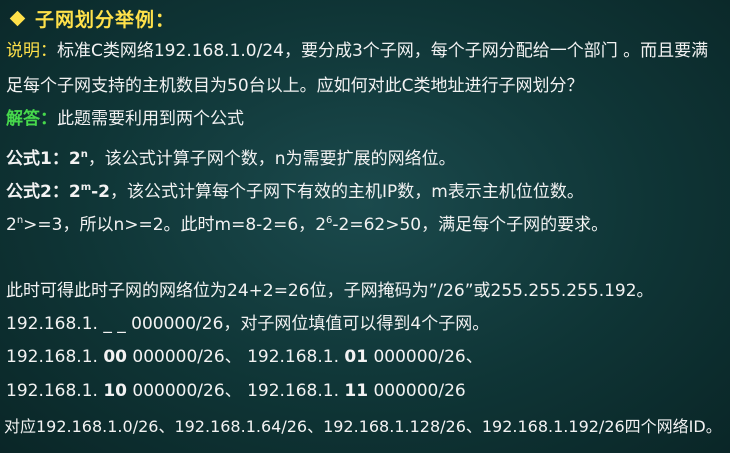 Image resolution: width=730 pixels, height=453 pixels. Describe the element at coordinates (17, 18) in the screenshot. I see `diamond-bullet-icon` at that location.